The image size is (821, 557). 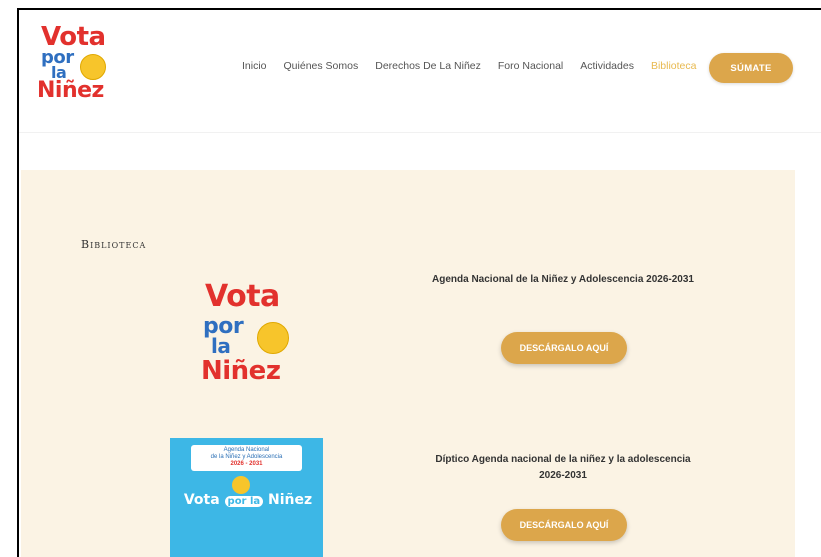 I want to click on library-logo-image: Vota por la Niñez, so click(x=256, y=335).